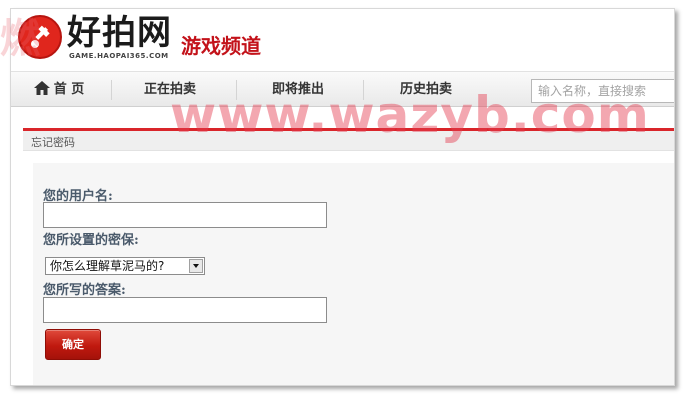 The image size is (686, 397). What do you see at coordinates (185, 310) in the screenshot?
I see `answer-field` at bounding box center [185, 310].